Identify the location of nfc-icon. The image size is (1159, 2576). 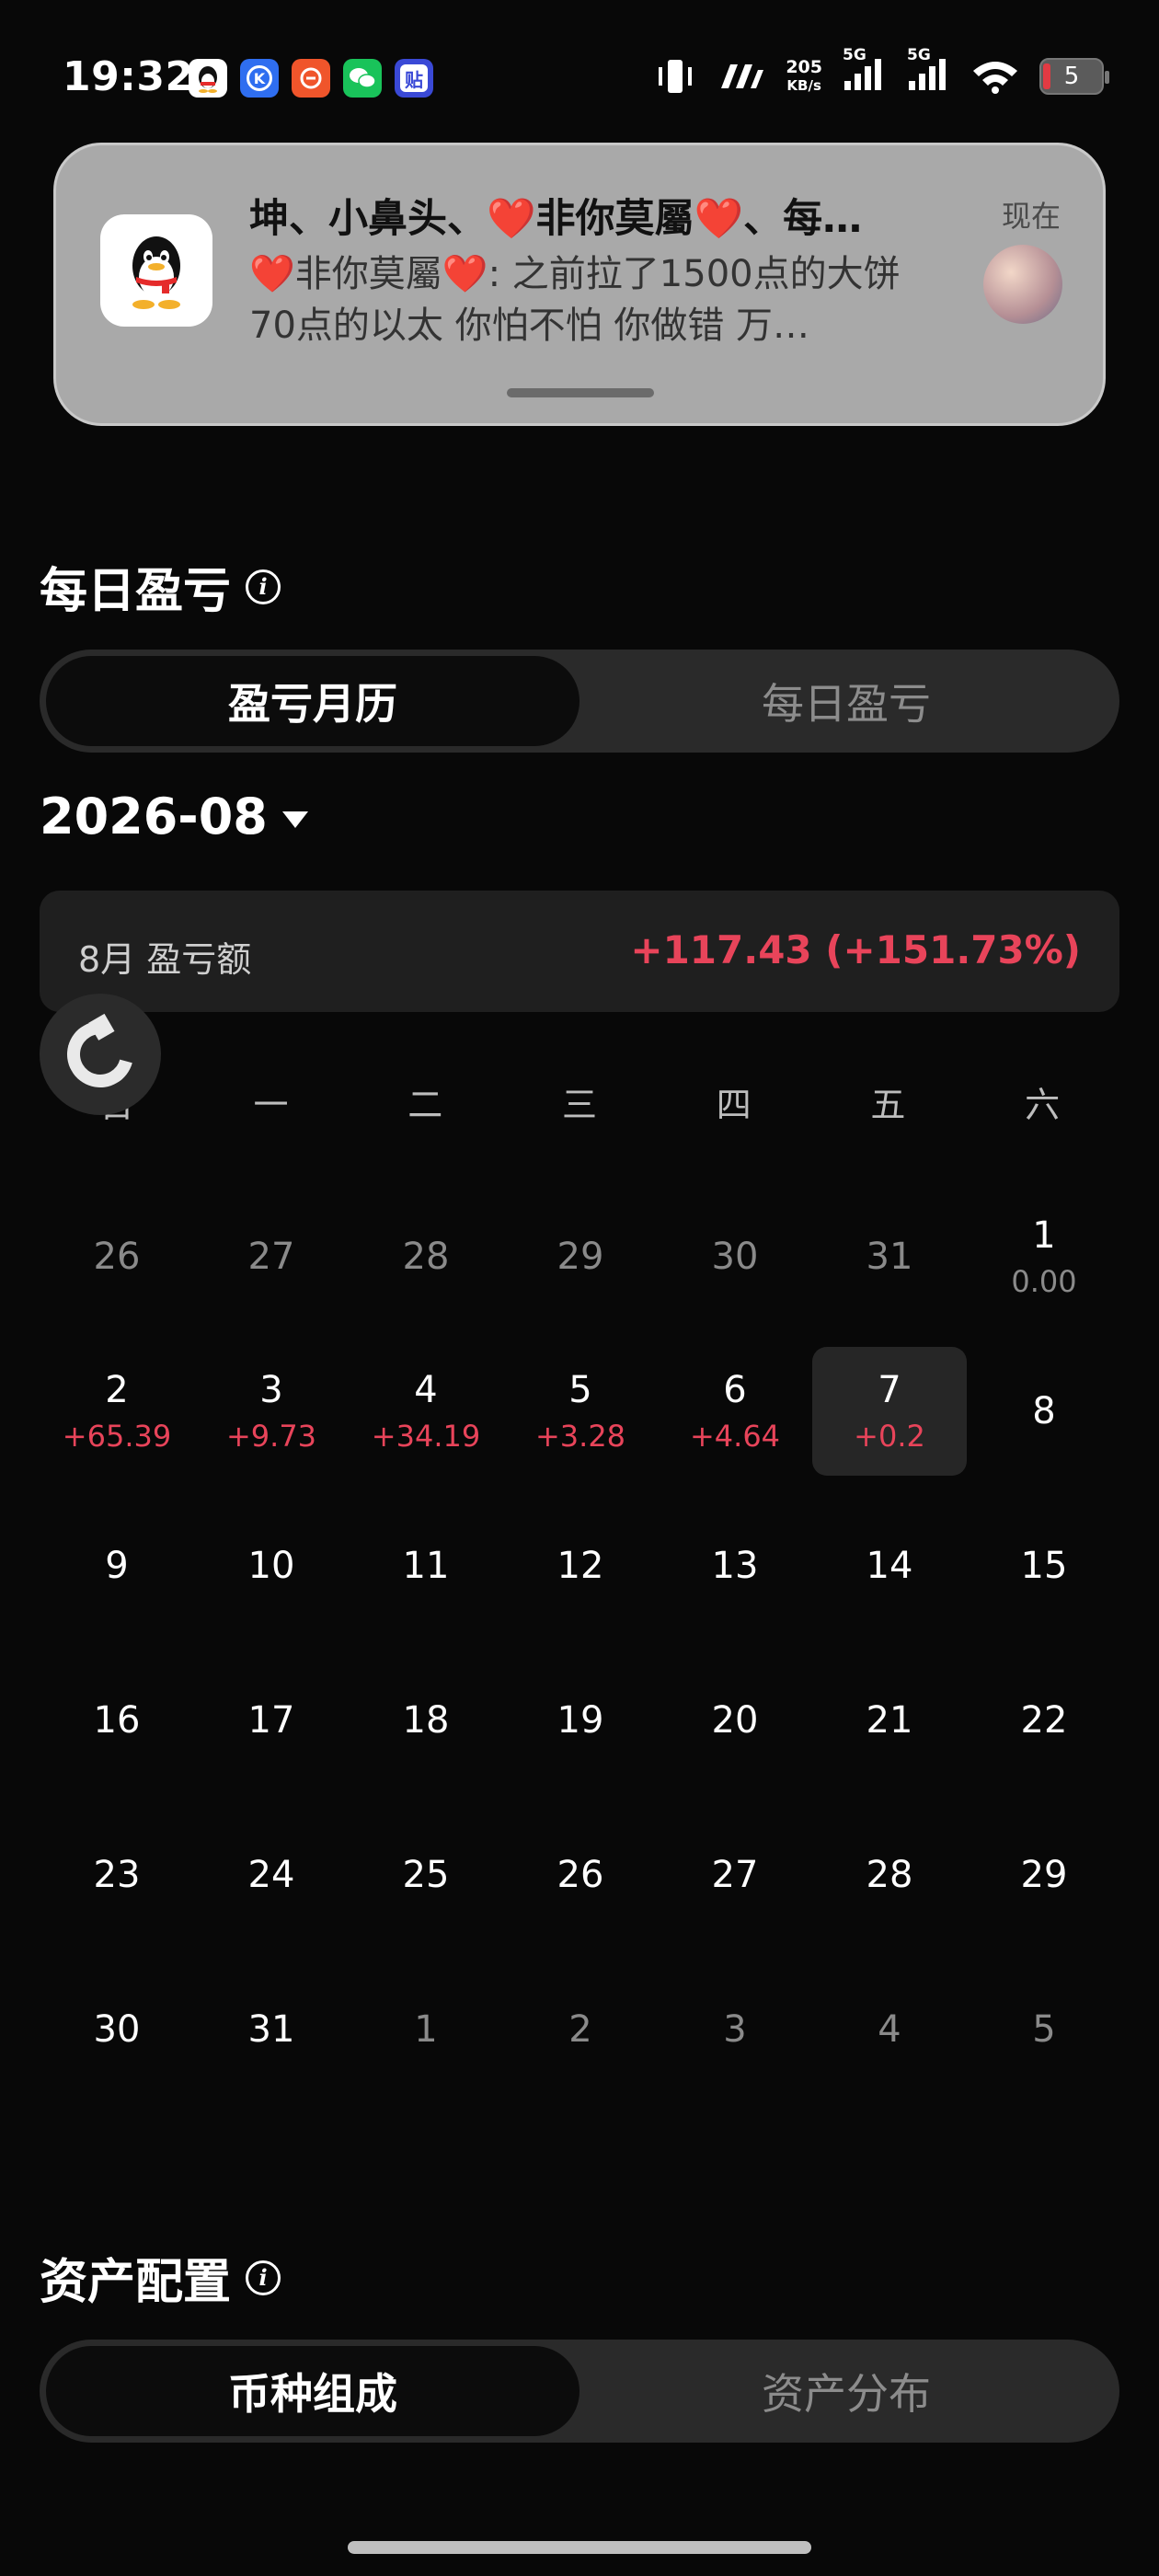
(742, 75).